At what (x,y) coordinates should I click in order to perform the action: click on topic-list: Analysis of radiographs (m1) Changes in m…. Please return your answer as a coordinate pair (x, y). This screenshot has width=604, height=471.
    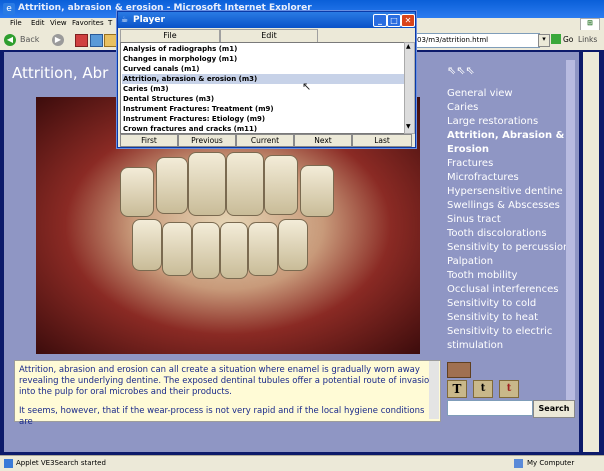
    Looking at the image, I should click on (263, 88).